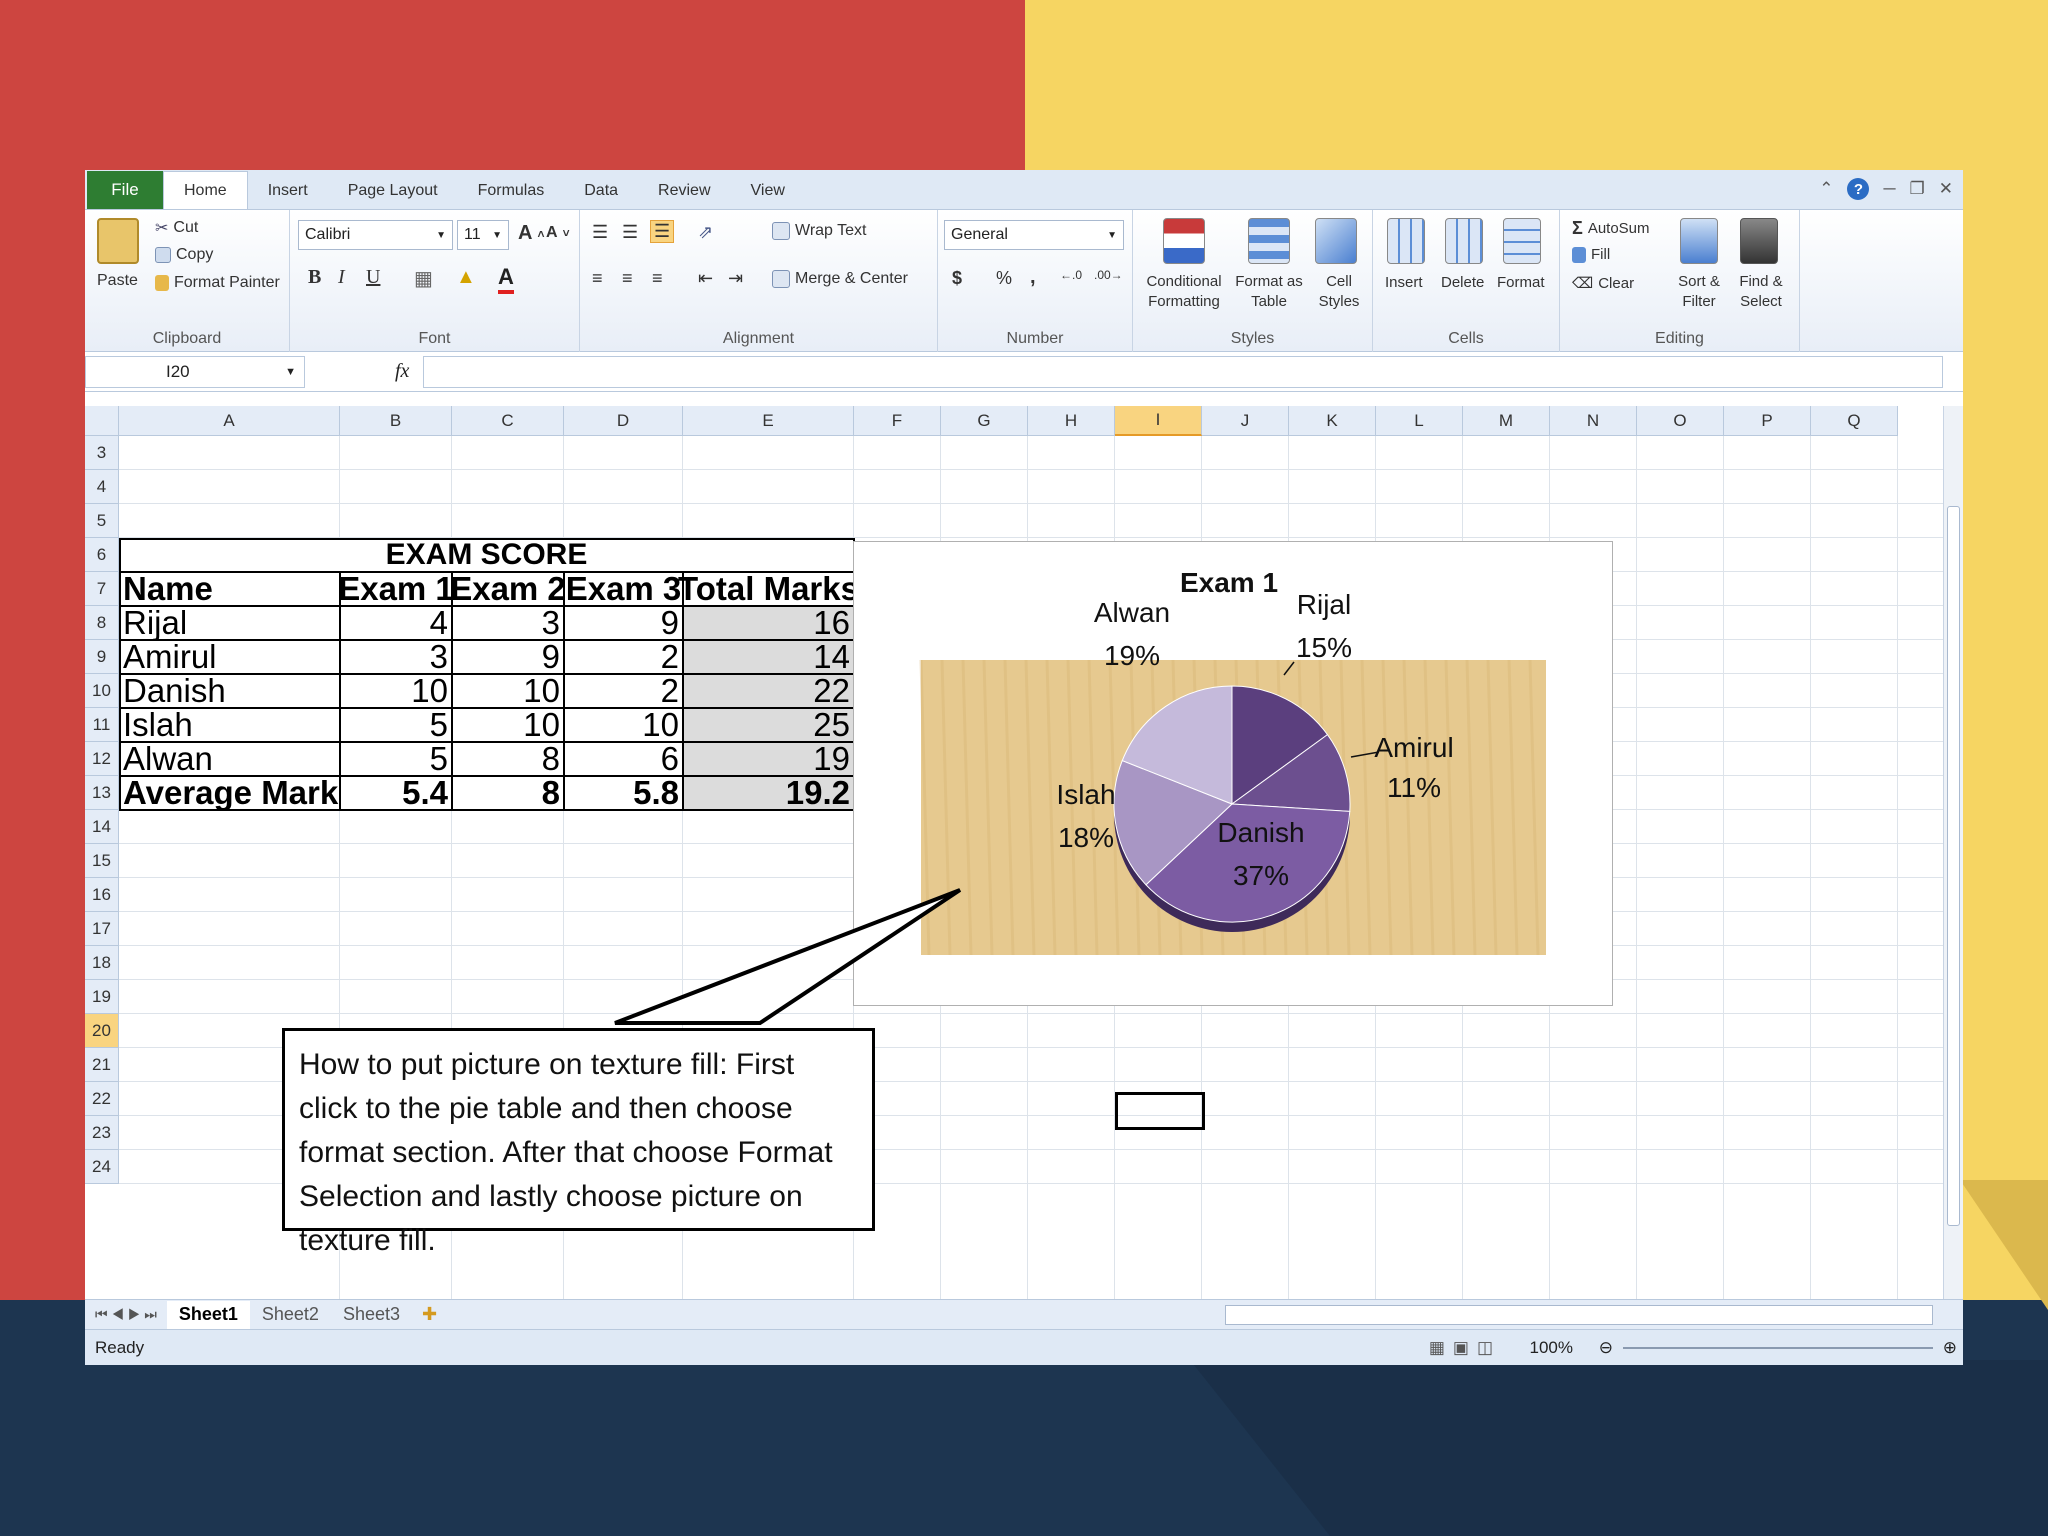 Image resolution: width=2048 pixels, height=1536 pixels. Describe the element at coordinates (1699, 241) in the screenshot. I see `sort-filter-icon` at that location.